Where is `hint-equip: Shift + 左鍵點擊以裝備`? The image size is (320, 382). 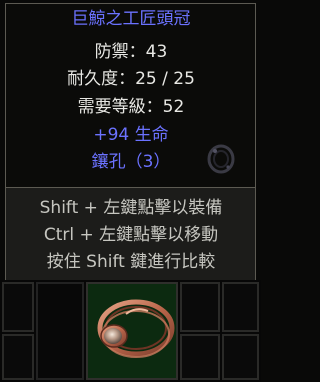 hint-equip: Shift + 左鍵點擊以裝備 is located at coordinates (131, 208).